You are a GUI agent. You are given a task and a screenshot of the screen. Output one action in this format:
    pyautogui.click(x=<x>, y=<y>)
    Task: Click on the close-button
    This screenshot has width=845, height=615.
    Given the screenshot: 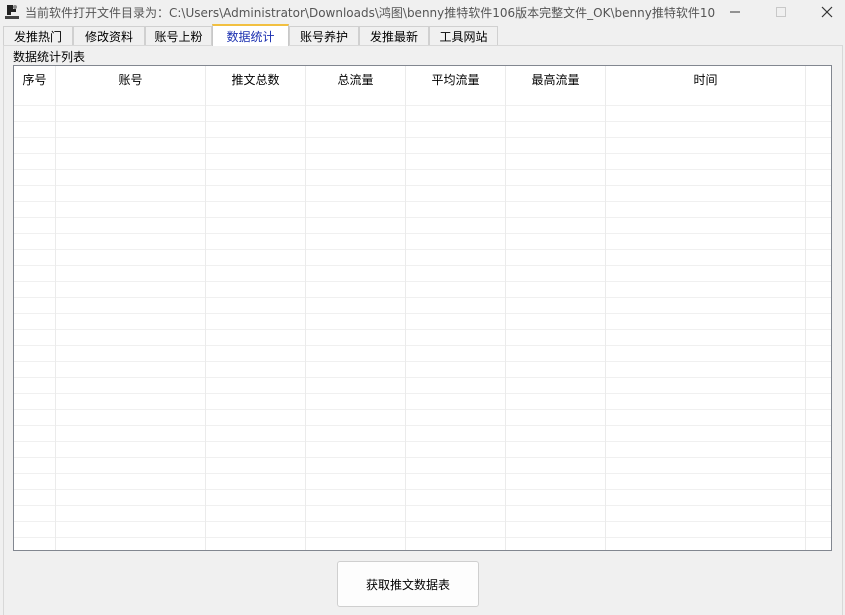 What is the action you would take?
    pyautogui.click(x=824, y=12)
    